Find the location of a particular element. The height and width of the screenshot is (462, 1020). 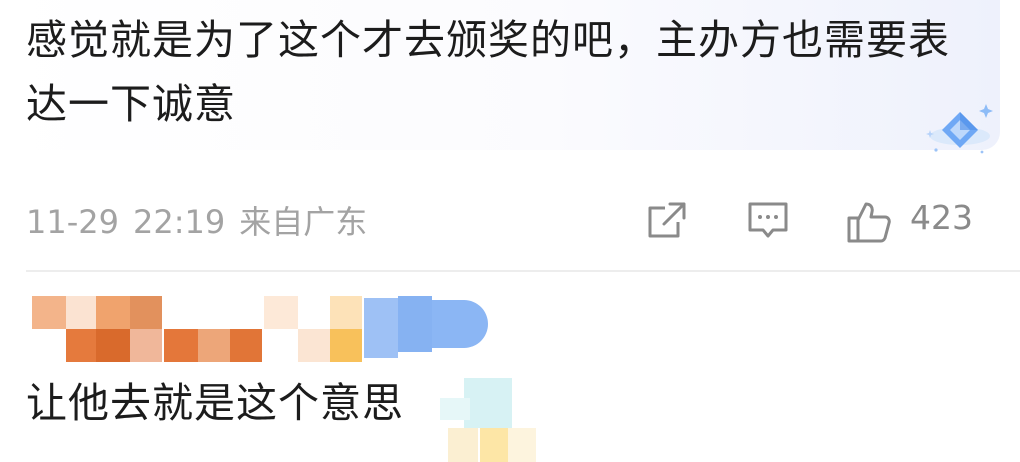

like-button is located at coordinates (869, 224).